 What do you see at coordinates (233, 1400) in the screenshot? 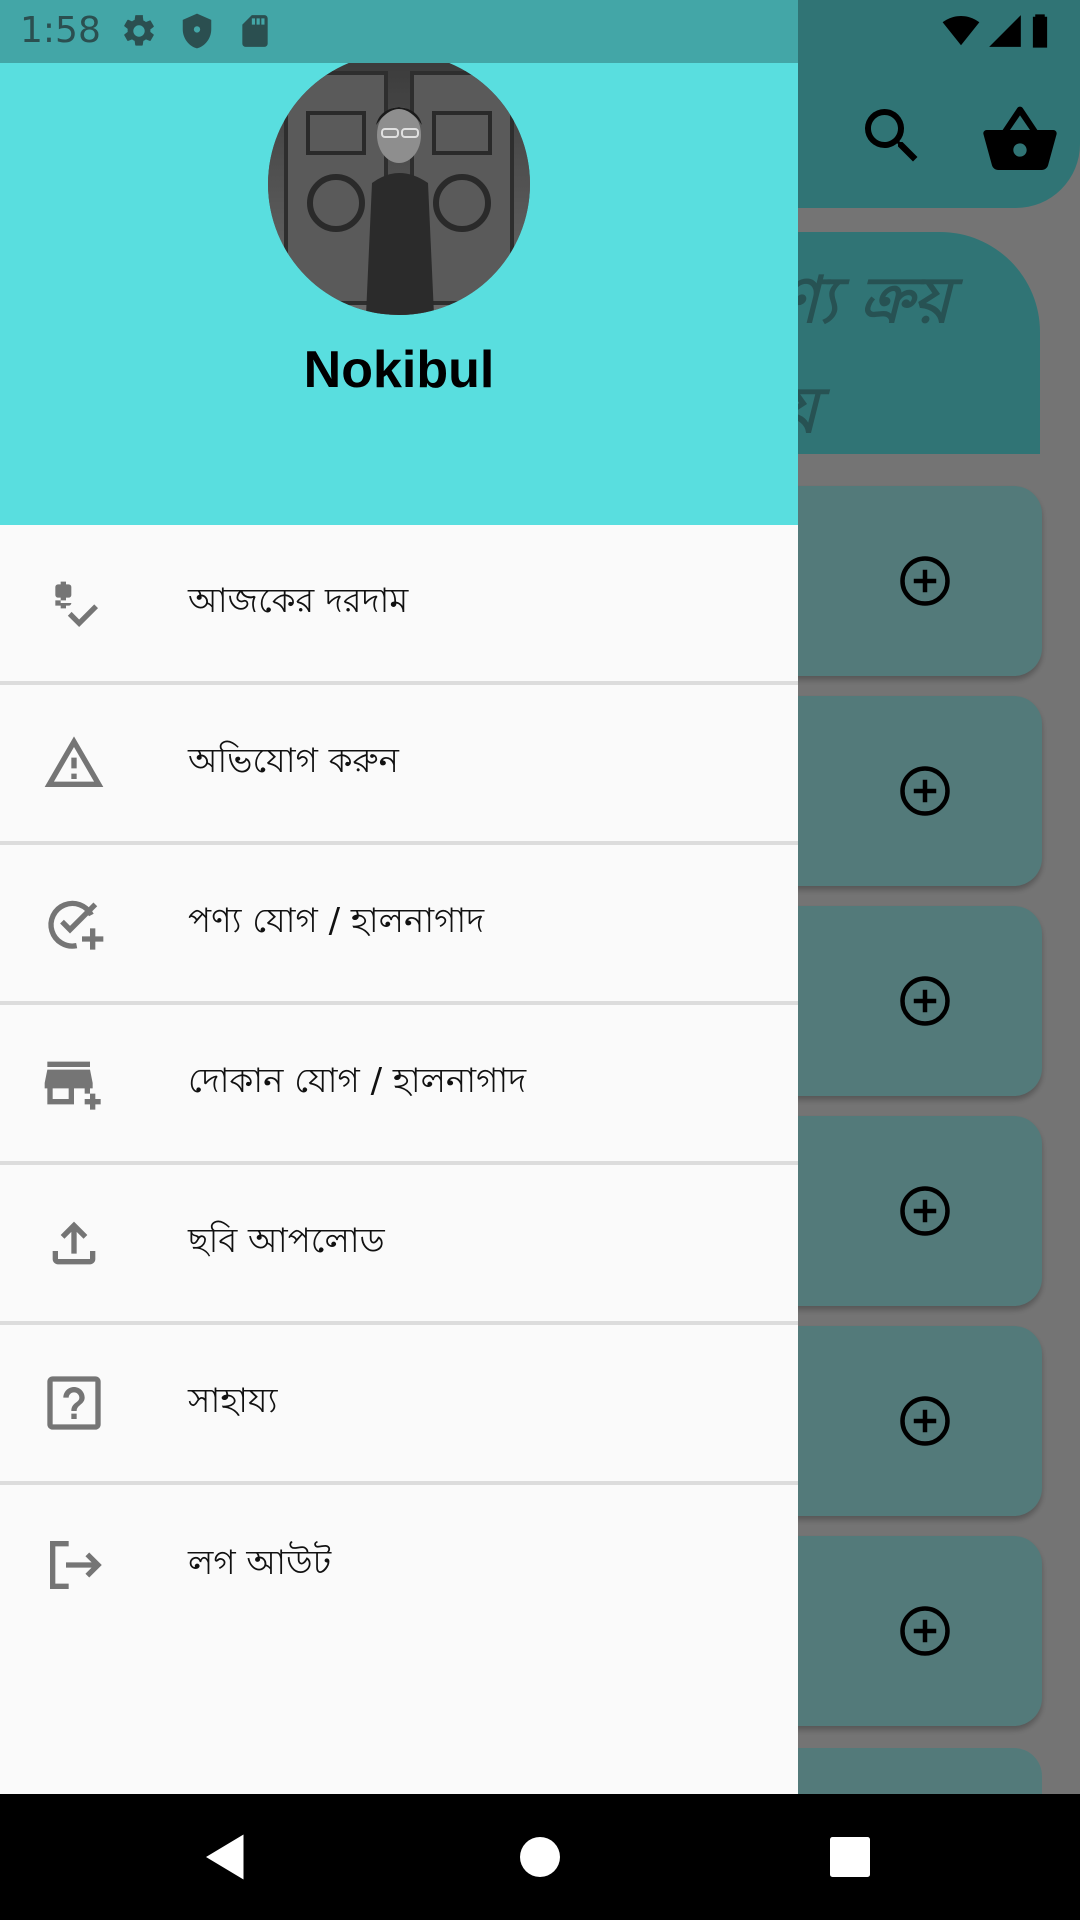
I see `menu-item-label: সাহায্য` at bounding box center [233, 1400].